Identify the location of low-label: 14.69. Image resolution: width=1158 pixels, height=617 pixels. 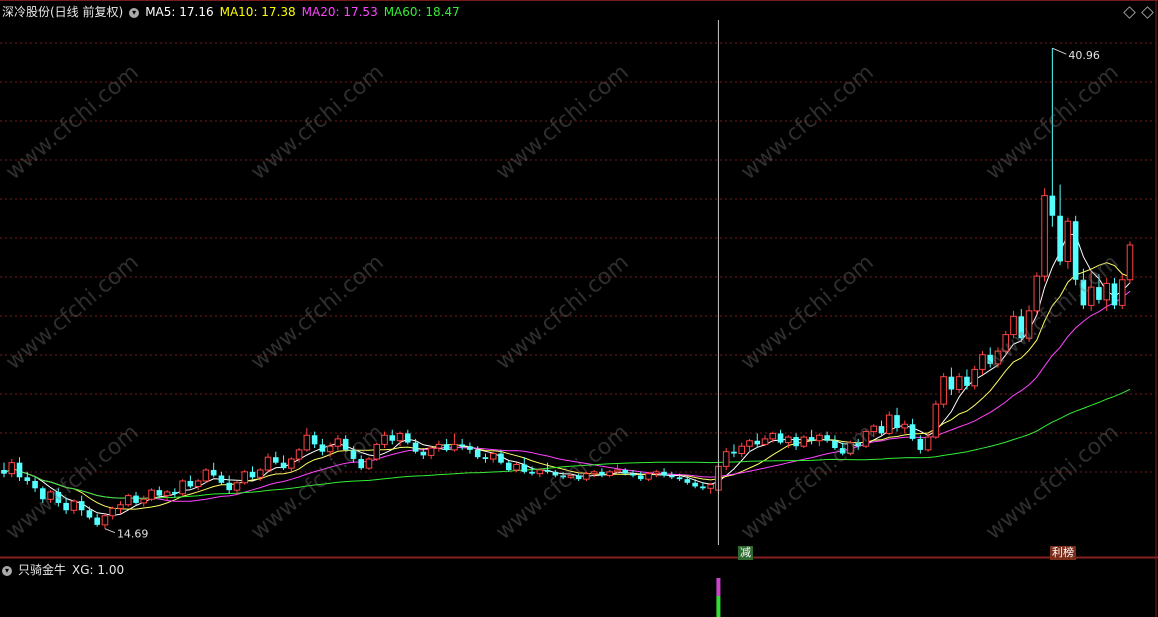
(133, 534).